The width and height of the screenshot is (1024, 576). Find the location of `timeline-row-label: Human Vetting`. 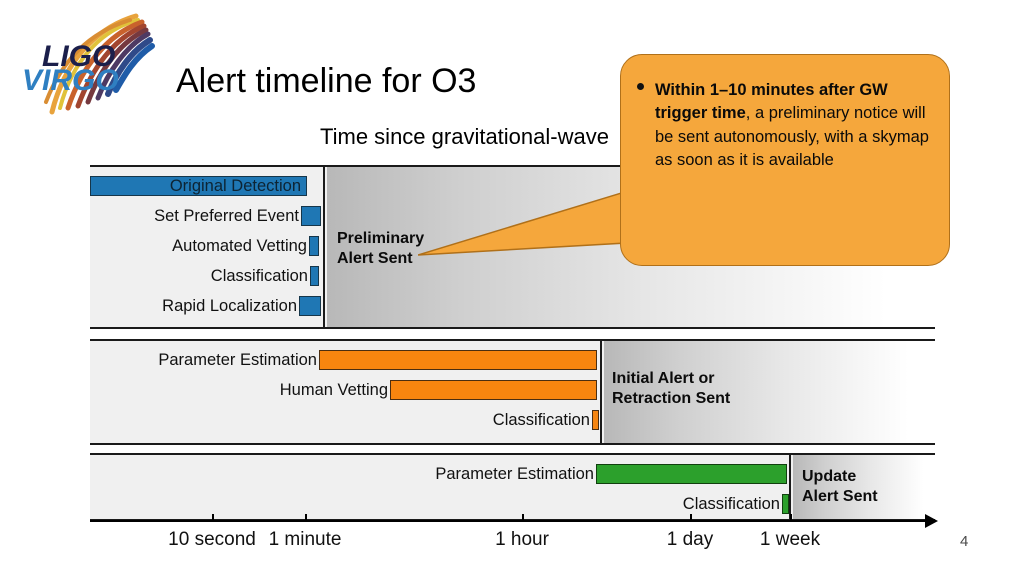

timeline-row-label: Human Vetting is located at coordinates (333, 390).